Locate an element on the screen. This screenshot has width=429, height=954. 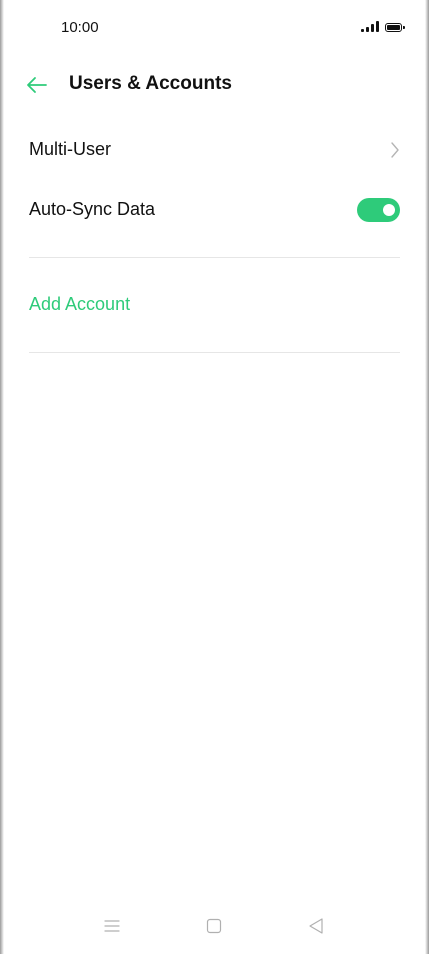
auto-sync-label: Auto-Sync Data is located at coordinates (92, 209).